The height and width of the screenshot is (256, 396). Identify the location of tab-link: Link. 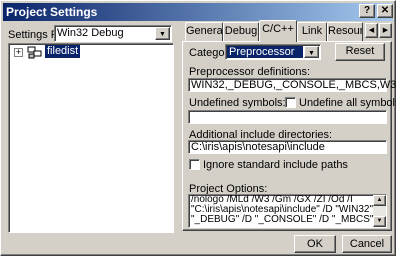
(312, 31).